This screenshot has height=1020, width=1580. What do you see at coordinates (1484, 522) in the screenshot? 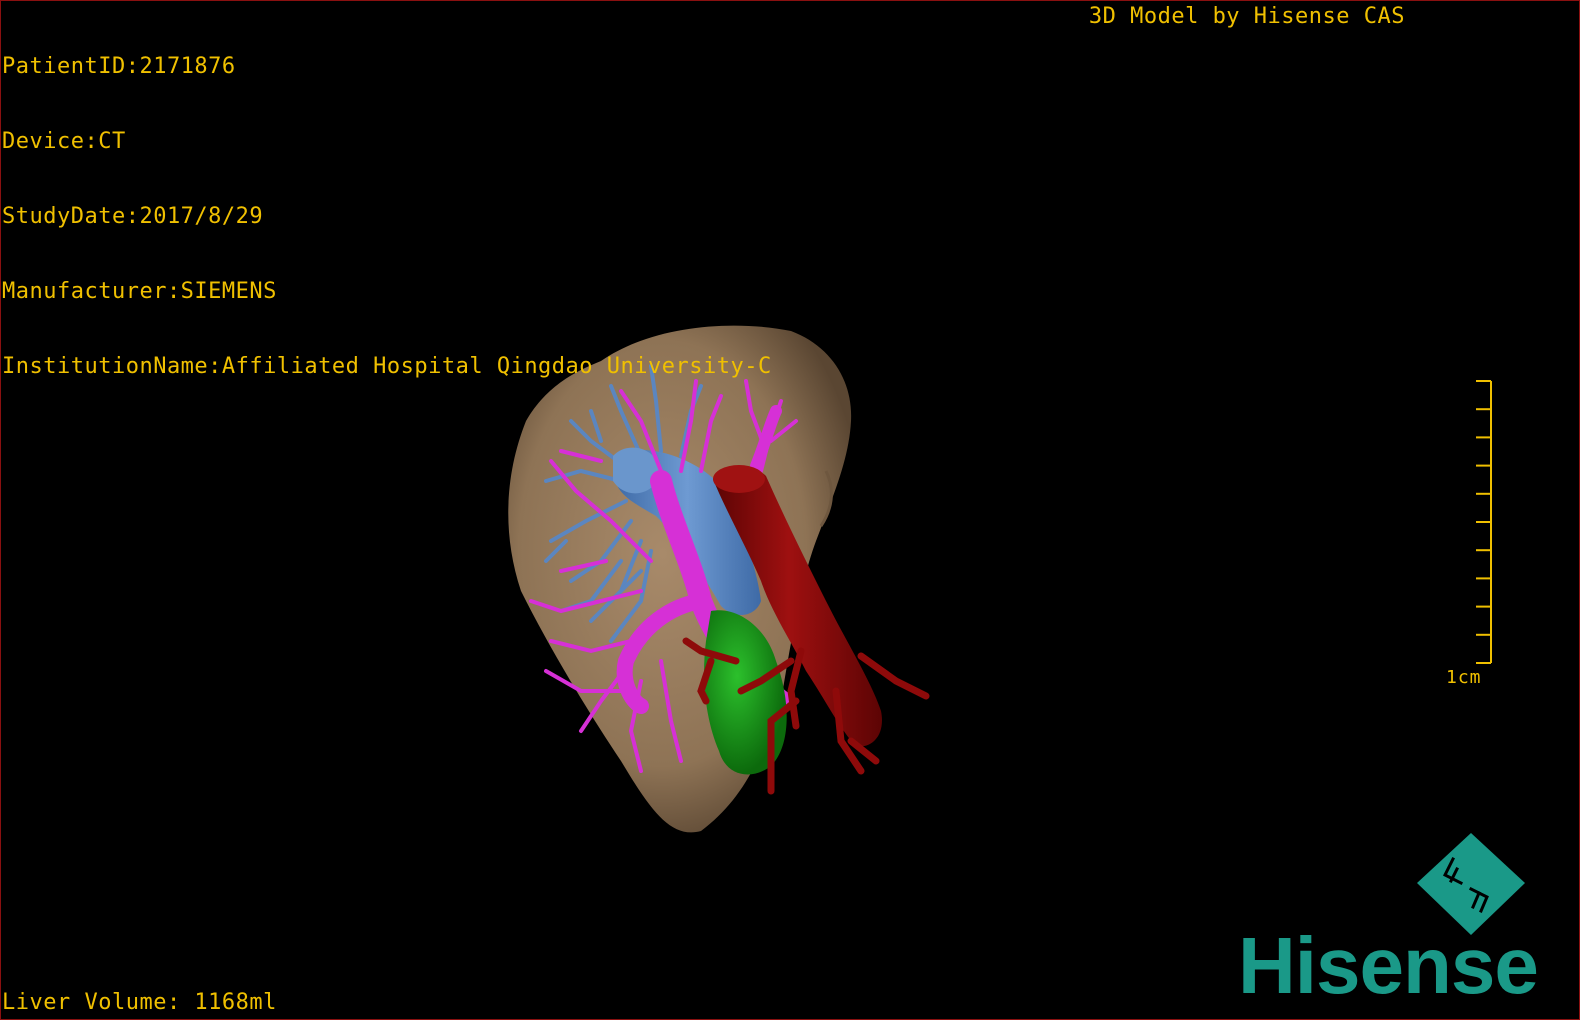
I see `scale-bar` at bounding box center [1484, 522].